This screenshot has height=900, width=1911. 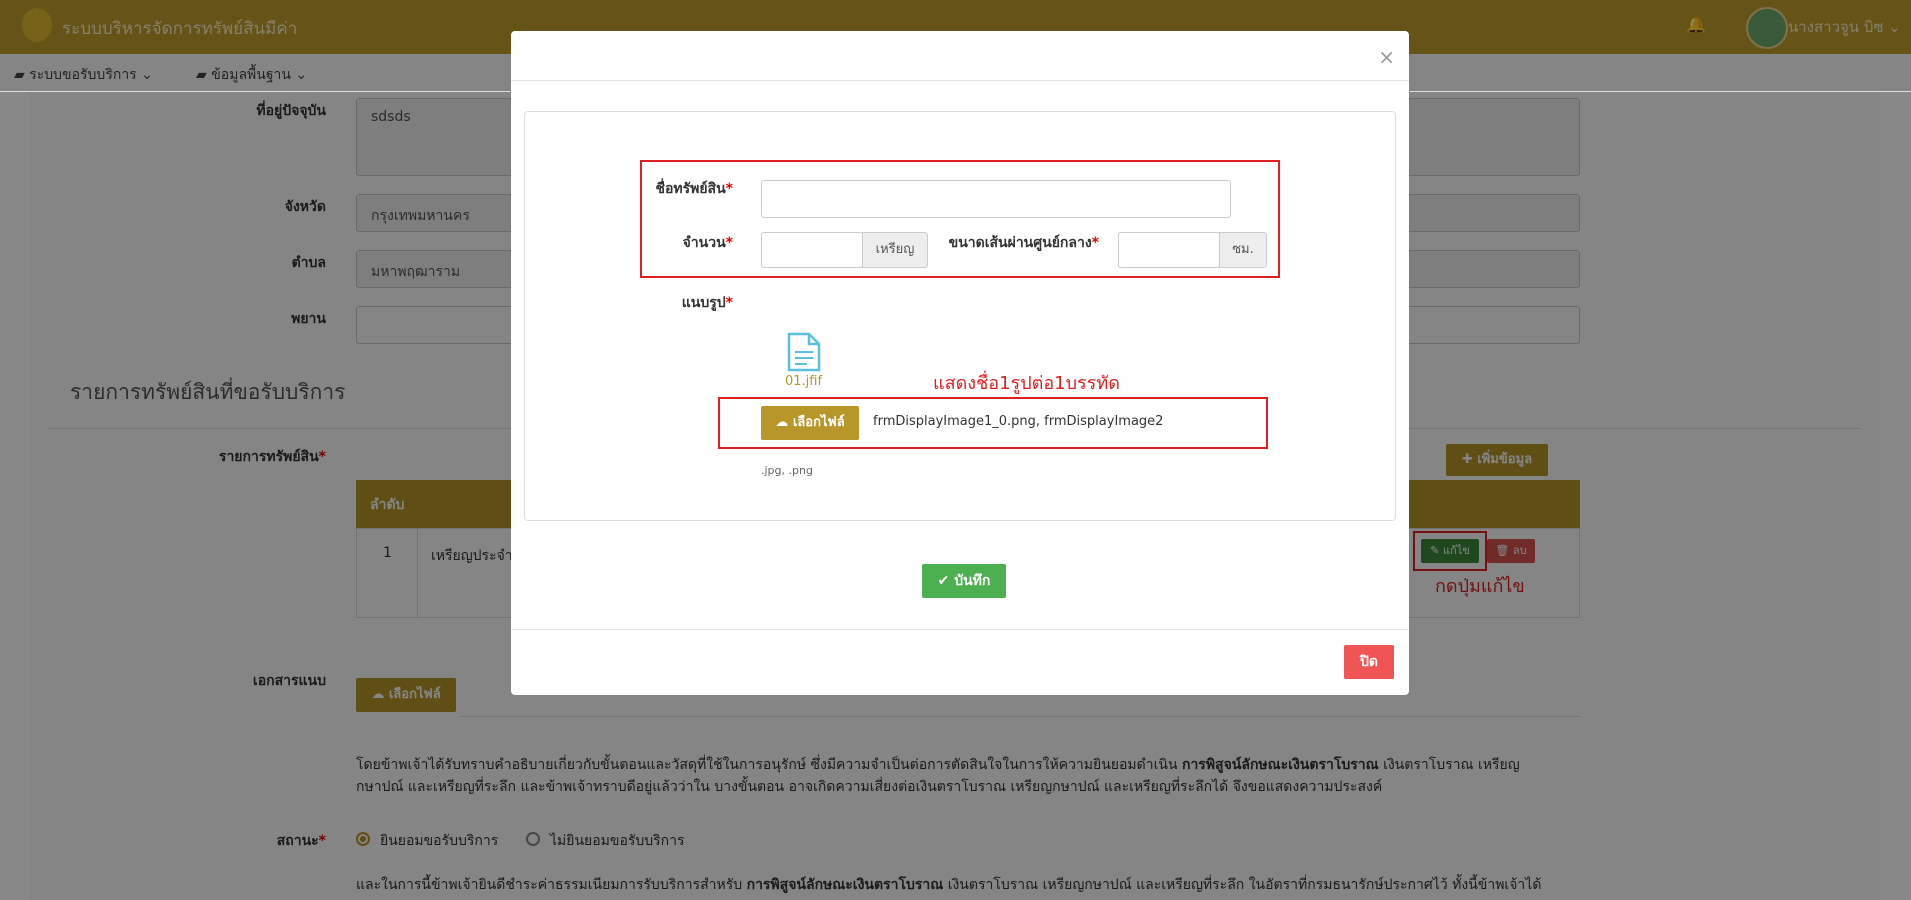 What do you see at coordinates (707, 303) in the screenshot?
I see `attach-image-label: แนบรูป*` at bounding box center [707, 303].